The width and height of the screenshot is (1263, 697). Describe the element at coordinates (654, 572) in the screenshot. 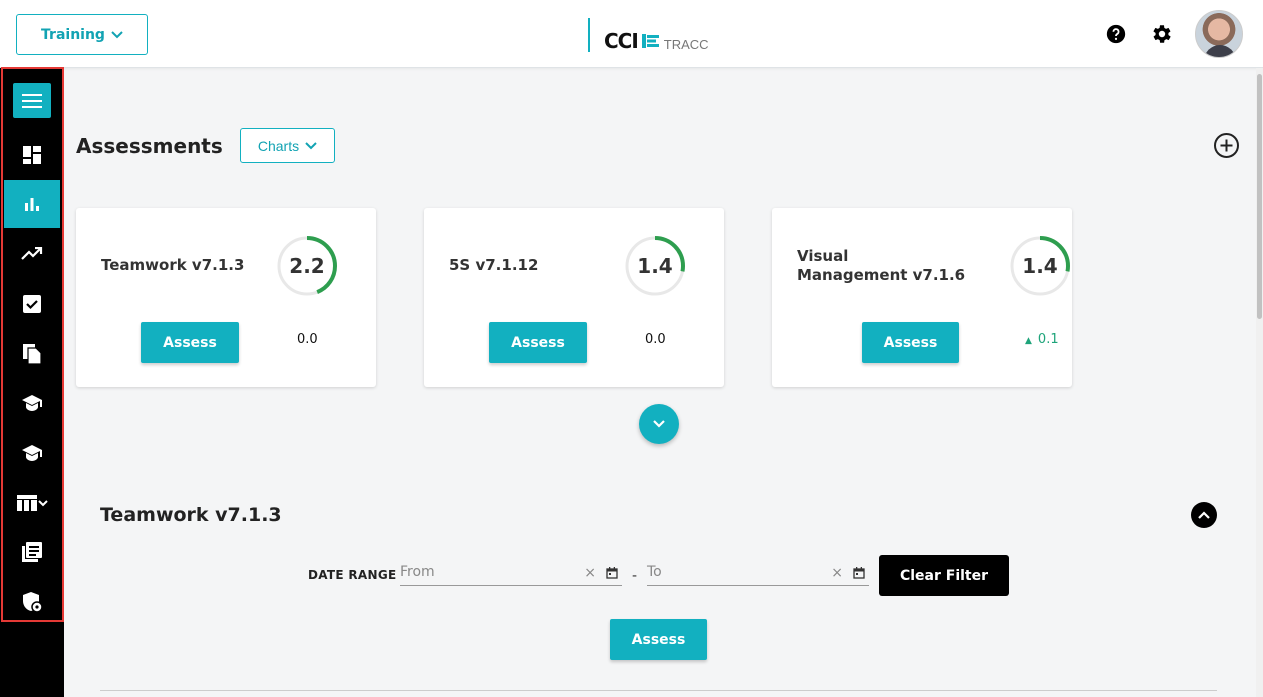

I see `date-to-placeholder: To` at that location.